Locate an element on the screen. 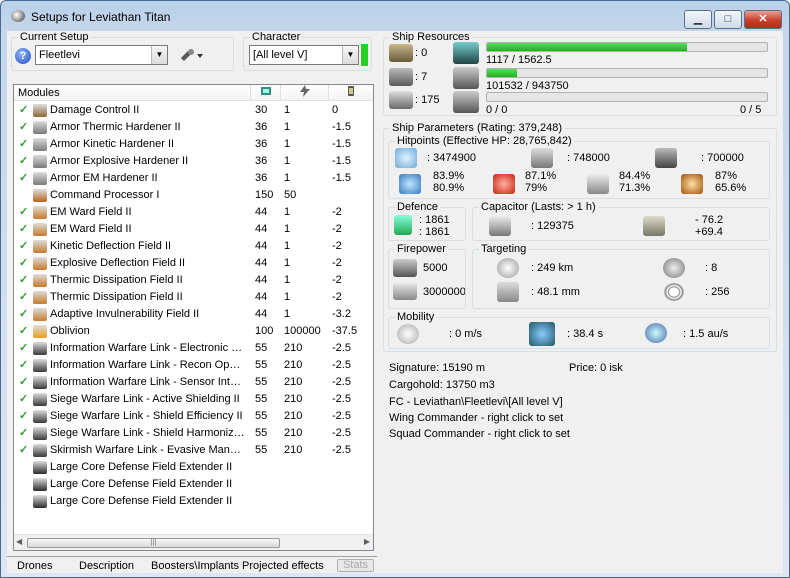 This screenshot has height=578, width=790. armor-hp-value: : 748000 is located at coordinates (588, 158).